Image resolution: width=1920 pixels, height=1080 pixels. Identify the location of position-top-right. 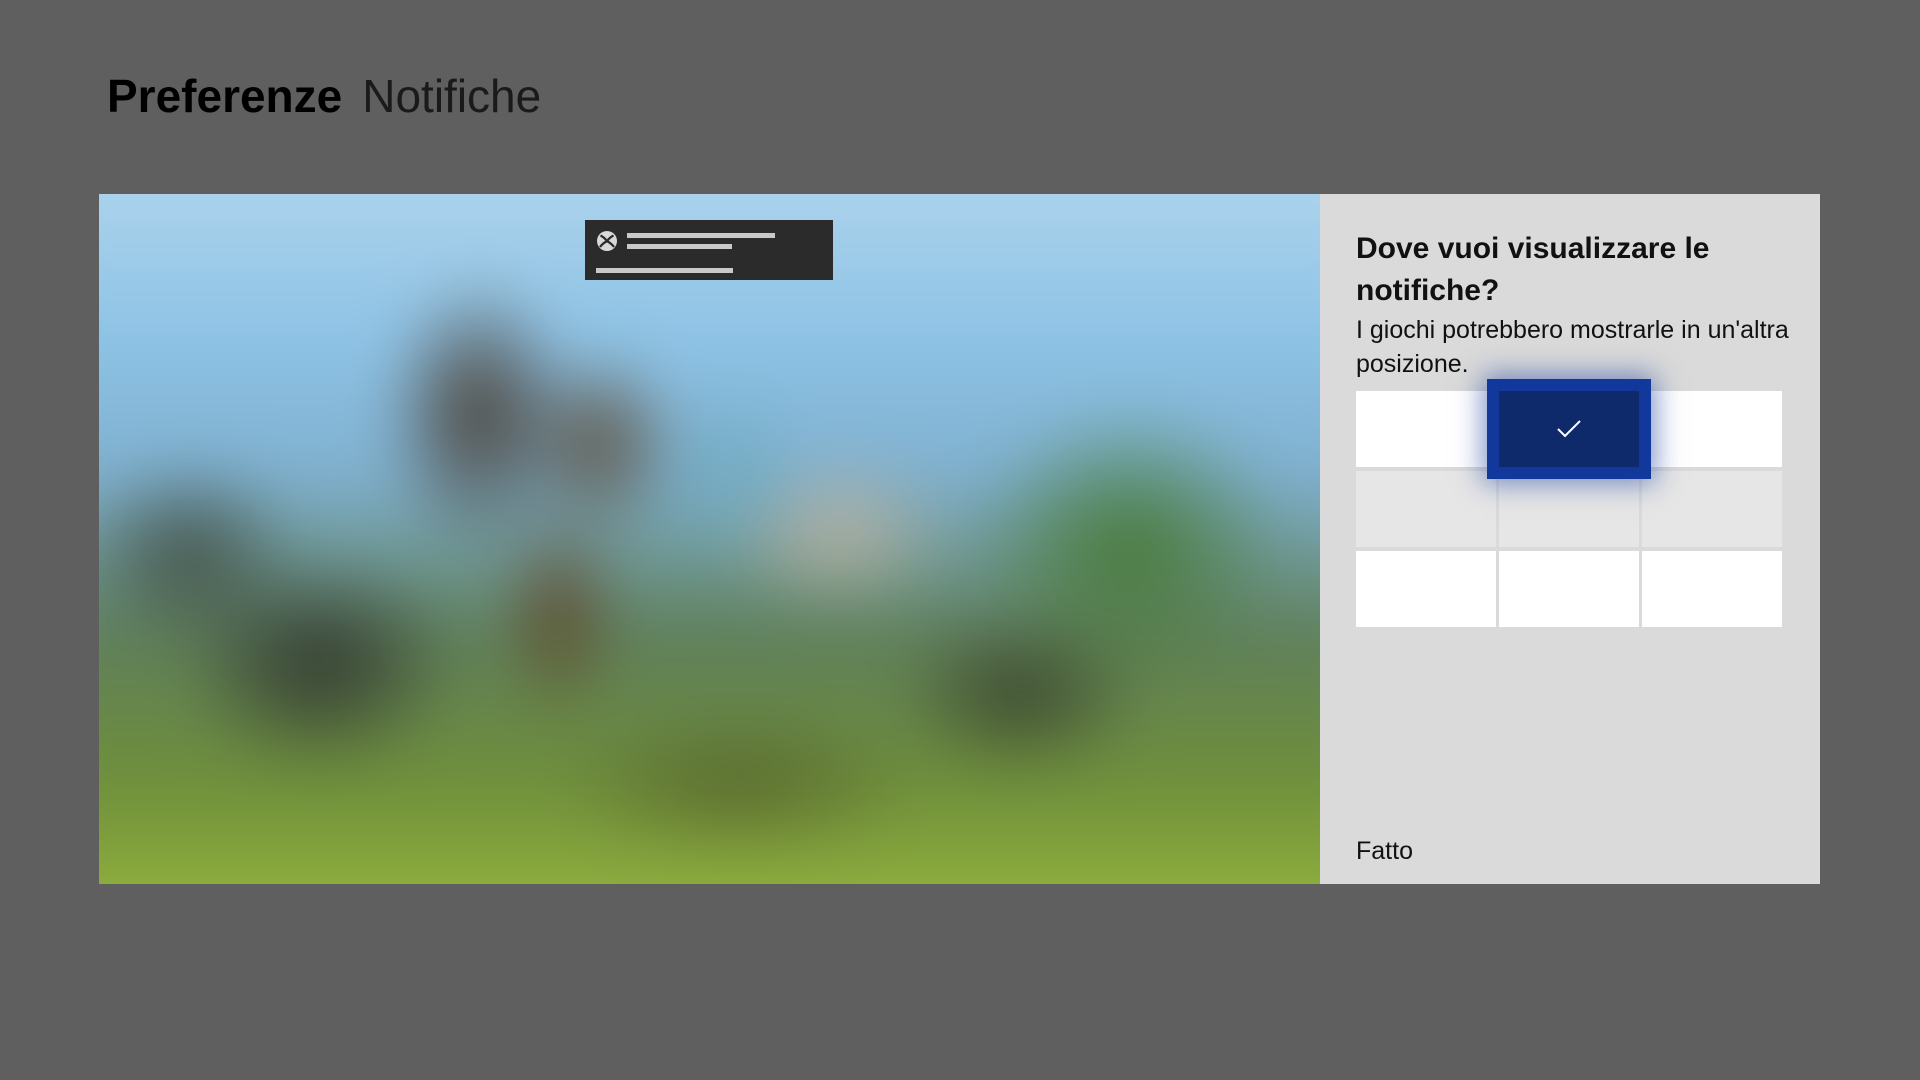
(1712, 429).